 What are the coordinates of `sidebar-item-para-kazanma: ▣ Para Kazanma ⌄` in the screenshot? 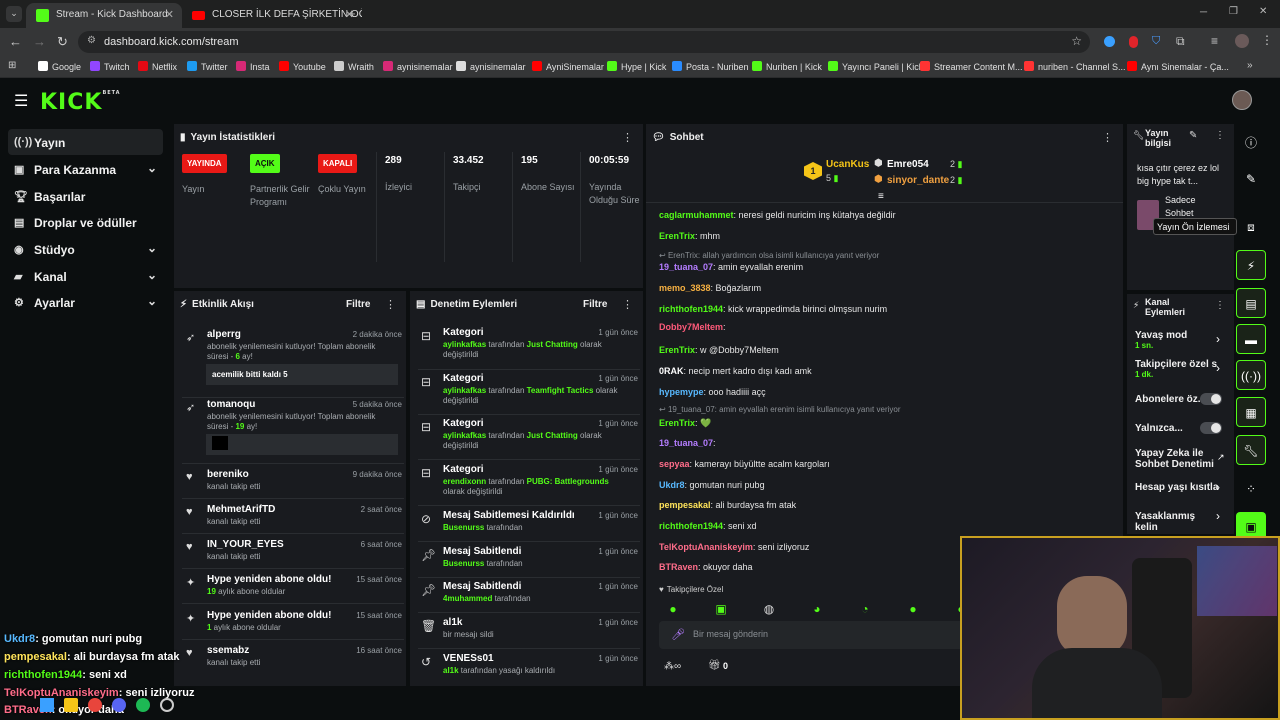 It's located at (85, 169).